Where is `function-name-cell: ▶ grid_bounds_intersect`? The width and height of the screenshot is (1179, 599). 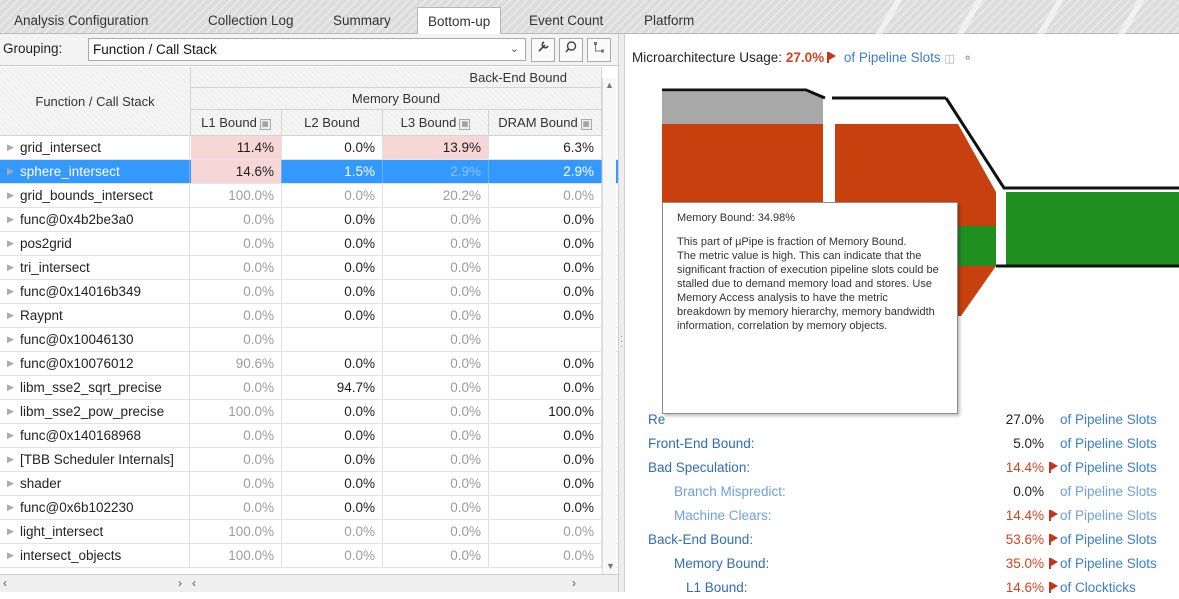 function-name-cell: ▶ grid_bounds_intersect is located at coordinates (95, 195).